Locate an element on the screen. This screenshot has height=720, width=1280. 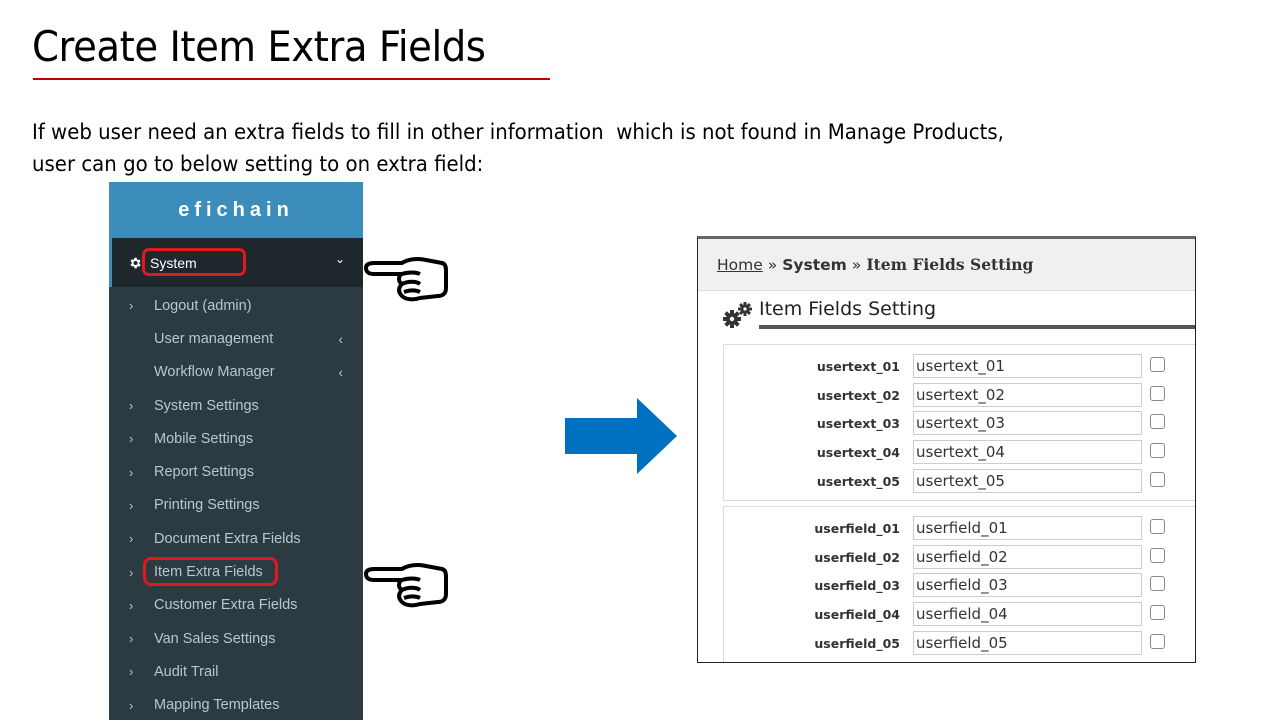
breadcrumb-system: System is located at coordinates (814, 264).